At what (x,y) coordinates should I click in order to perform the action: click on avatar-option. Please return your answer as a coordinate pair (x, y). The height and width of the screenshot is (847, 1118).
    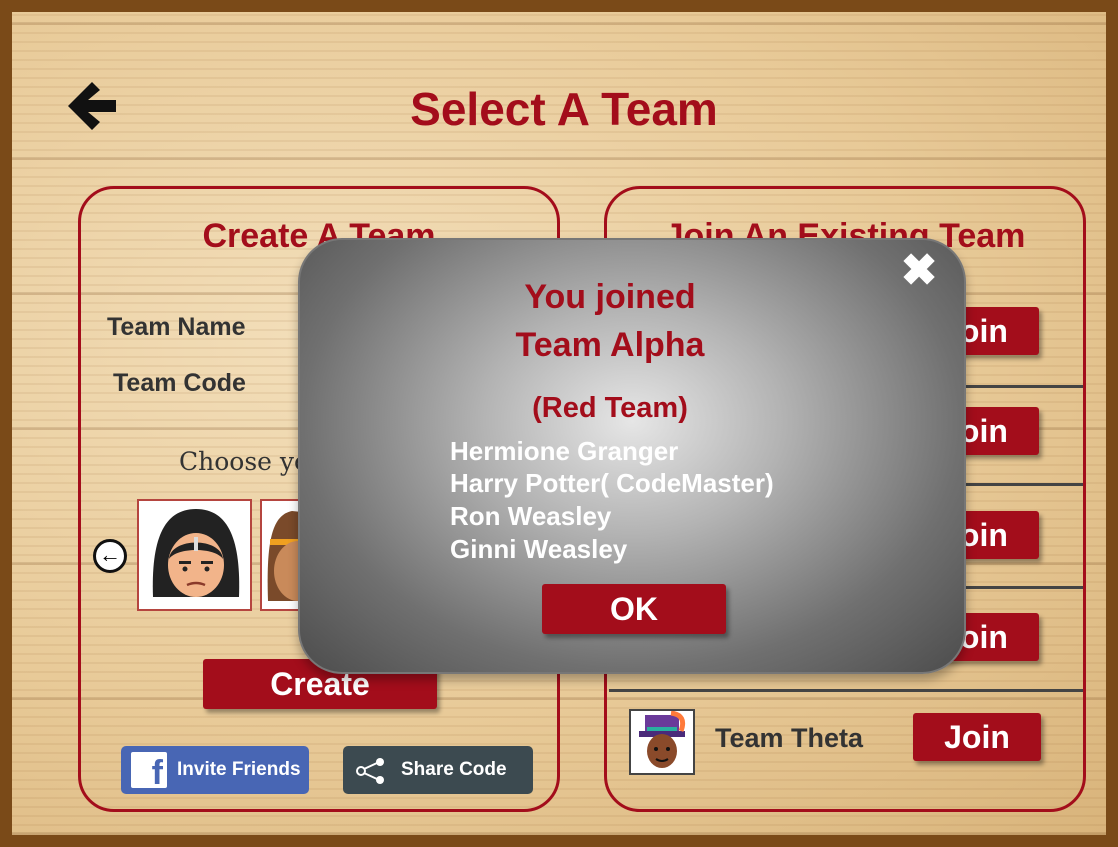
    Looking at the image, I should click on (194, 555).